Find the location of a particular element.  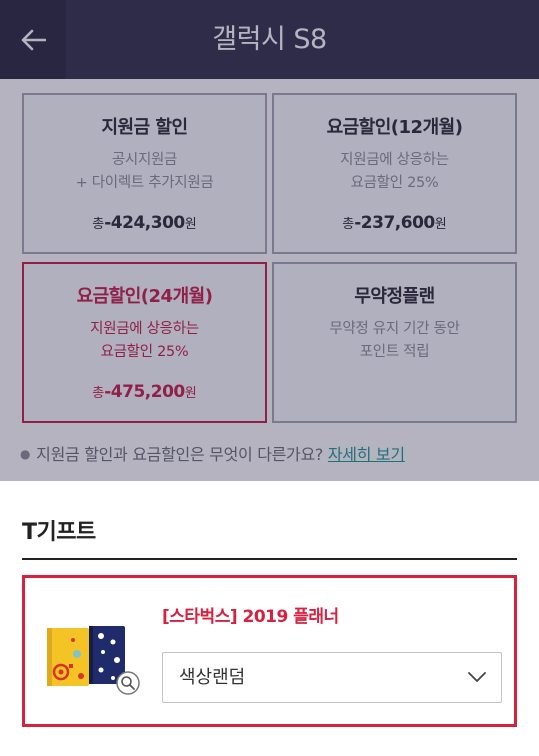

plan-total: 총-475,200원 is located at coordinates (144, 392).